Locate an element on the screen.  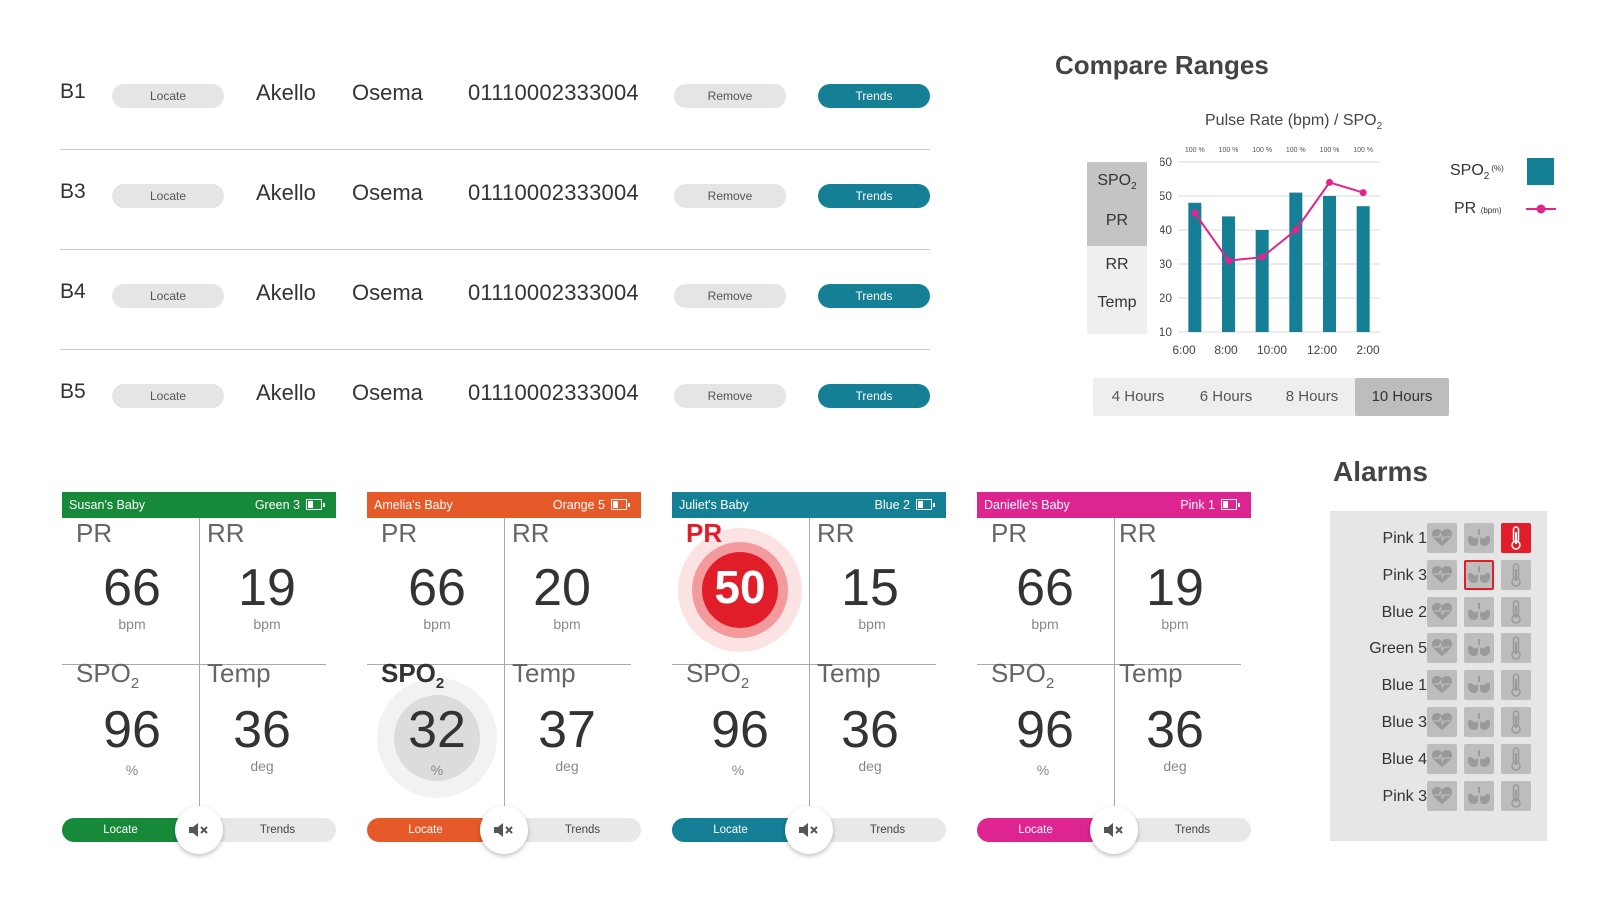
alarm-row: Blue 1 is located at coordinates (1438, 685).